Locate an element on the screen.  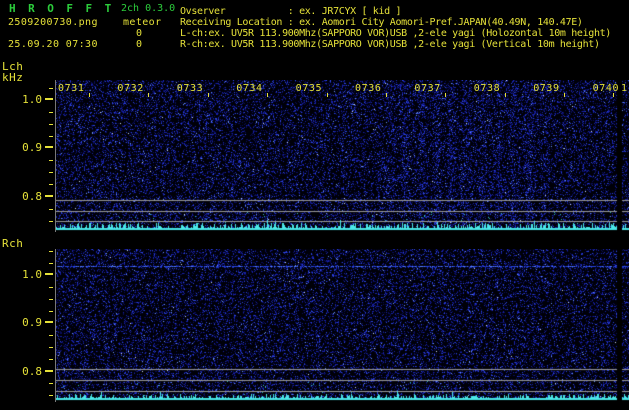
time-label: 0737 is located at coordinates (427, 88).